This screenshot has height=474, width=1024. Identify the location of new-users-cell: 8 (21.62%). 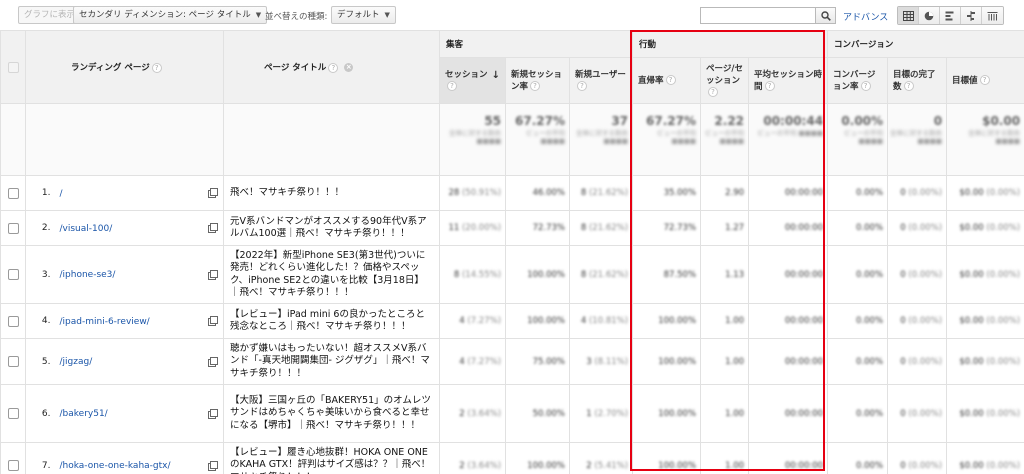
(601, 193).